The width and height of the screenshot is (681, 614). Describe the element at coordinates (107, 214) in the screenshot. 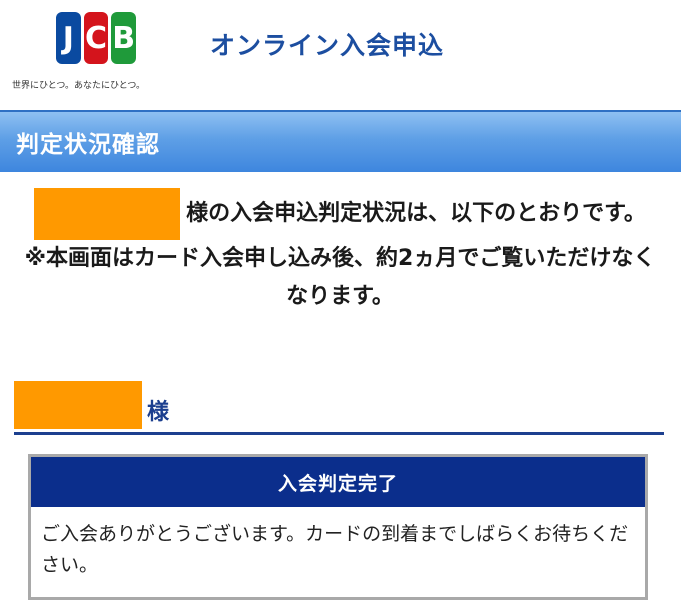

I see `redacted-name-block` at that location.